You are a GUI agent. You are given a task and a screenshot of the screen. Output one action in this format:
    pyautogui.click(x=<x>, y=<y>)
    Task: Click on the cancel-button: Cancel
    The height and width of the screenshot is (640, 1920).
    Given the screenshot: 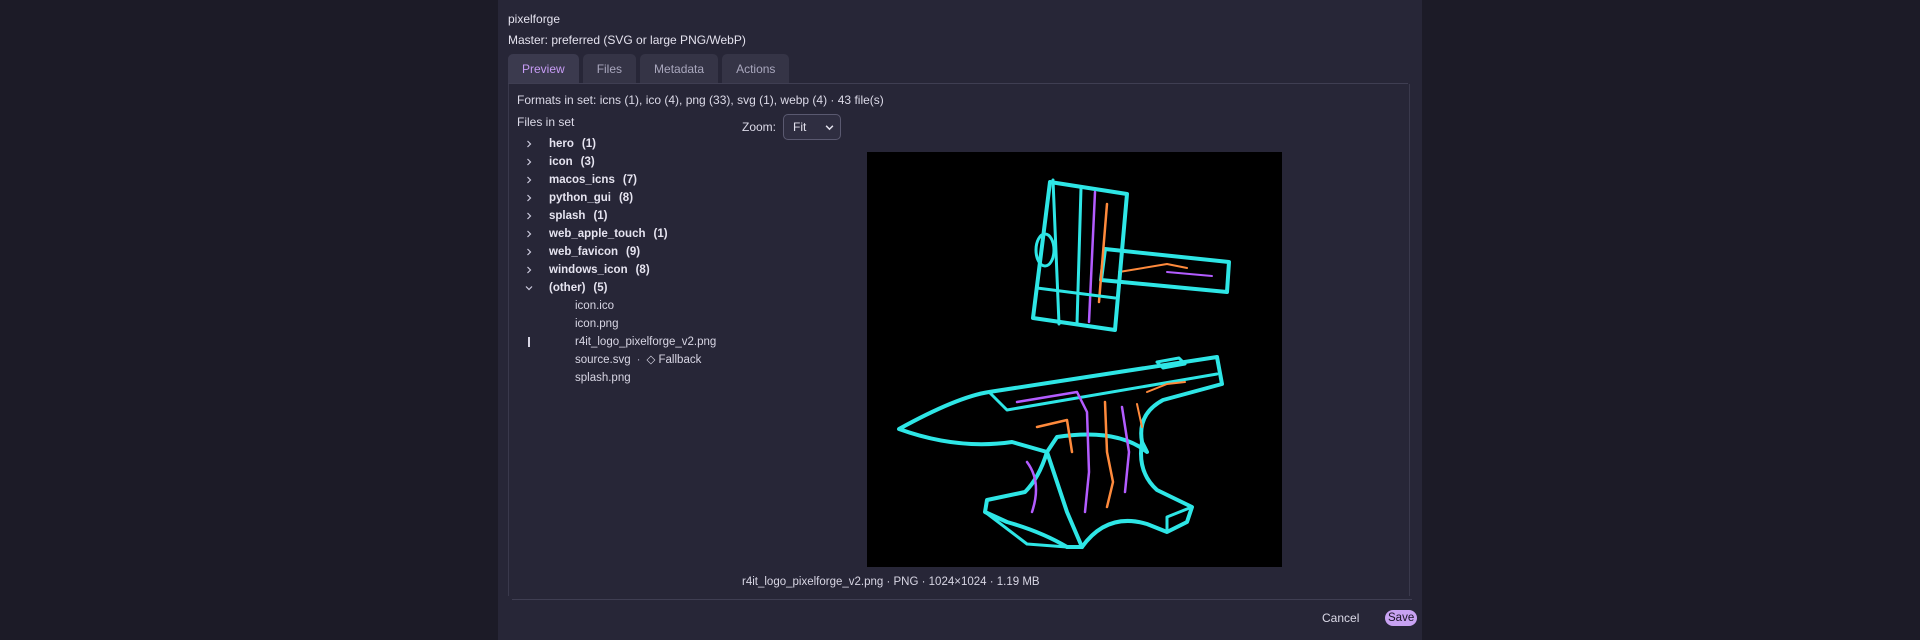 What is the action you would take?
    pyautogui.click(x=1340, y=618)
    